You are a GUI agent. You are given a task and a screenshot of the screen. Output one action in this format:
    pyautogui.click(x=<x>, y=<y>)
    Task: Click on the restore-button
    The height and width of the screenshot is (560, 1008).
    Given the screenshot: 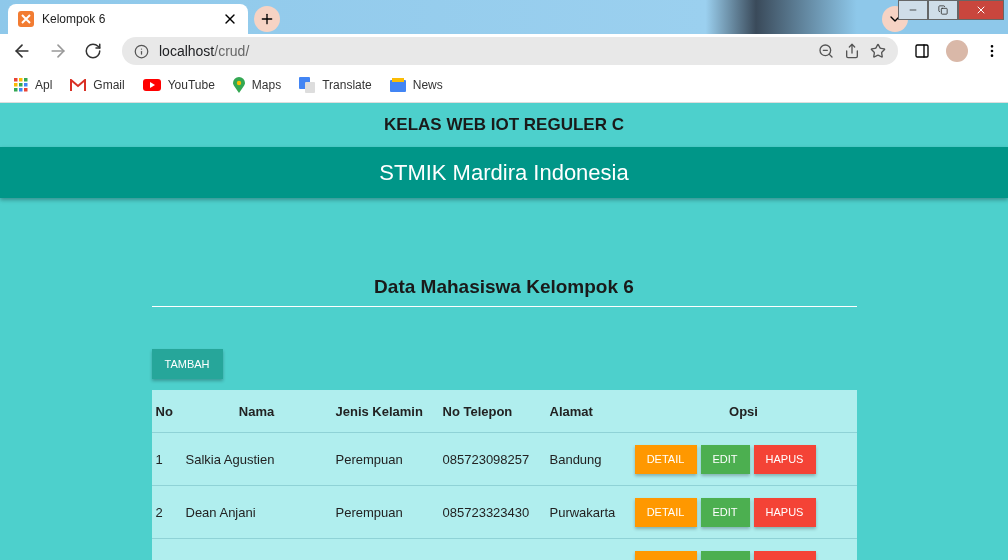 What is the action you would take?
    pyautogui.click(x=943, y=10)
    